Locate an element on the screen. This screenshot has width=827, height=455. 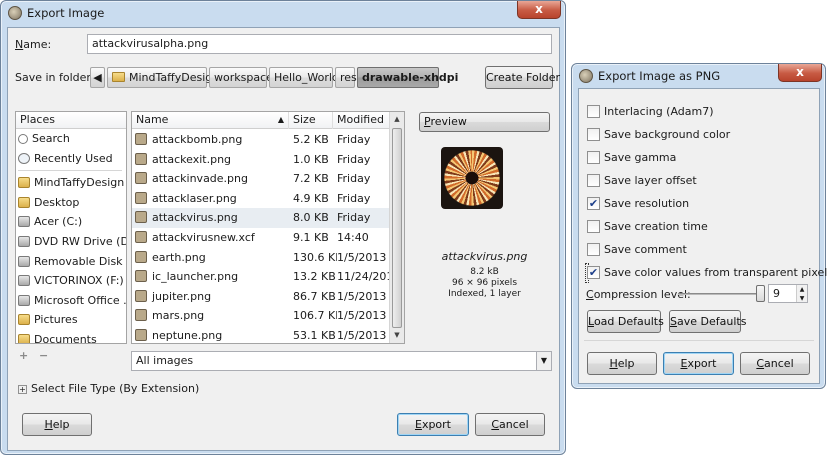
column-name: Name ▲ is located at coordinates (210, 120).